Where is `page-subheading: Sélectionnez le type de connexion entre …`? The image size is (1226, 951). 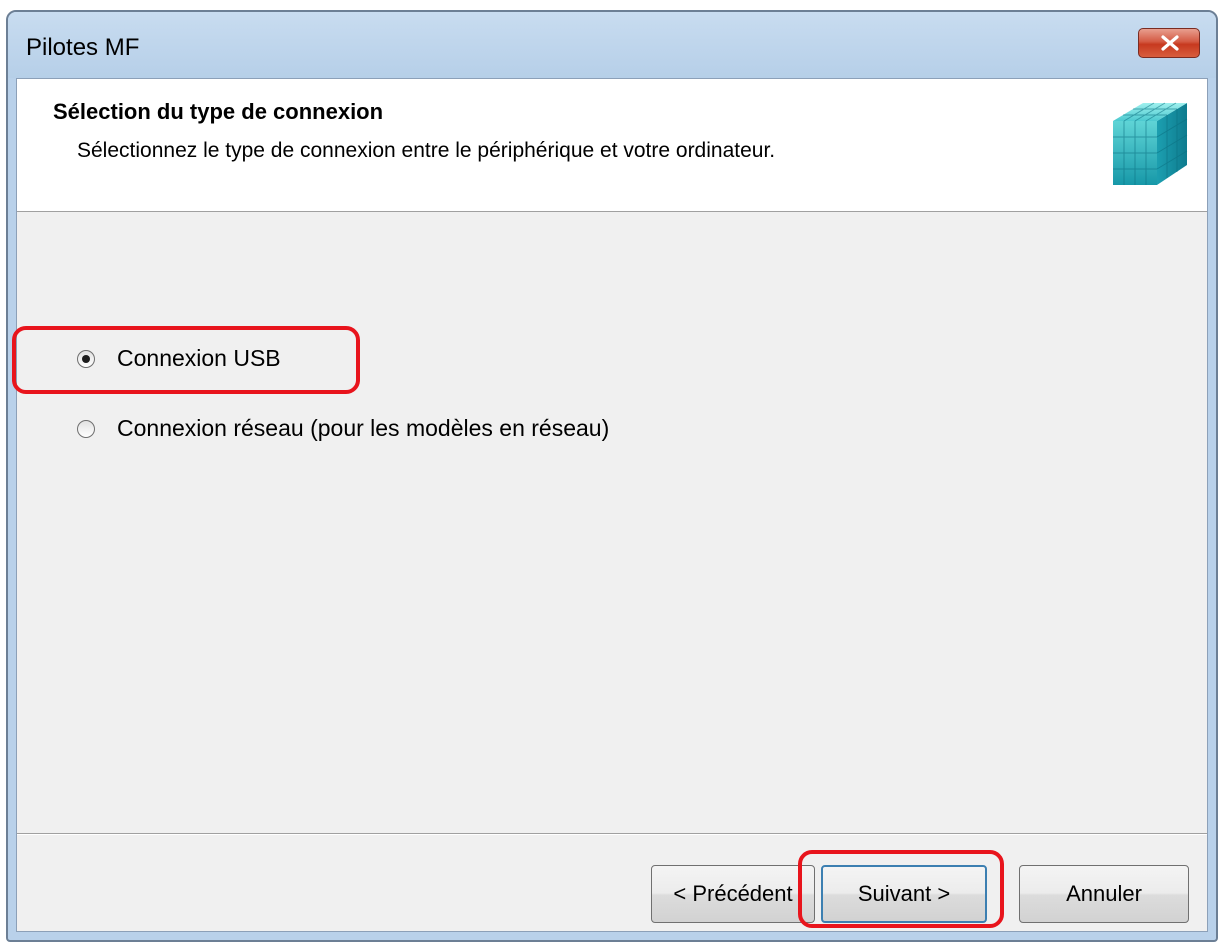
page-subheading: Sélectionnez le type de connexion entre … is located at coordinates (426, 150).